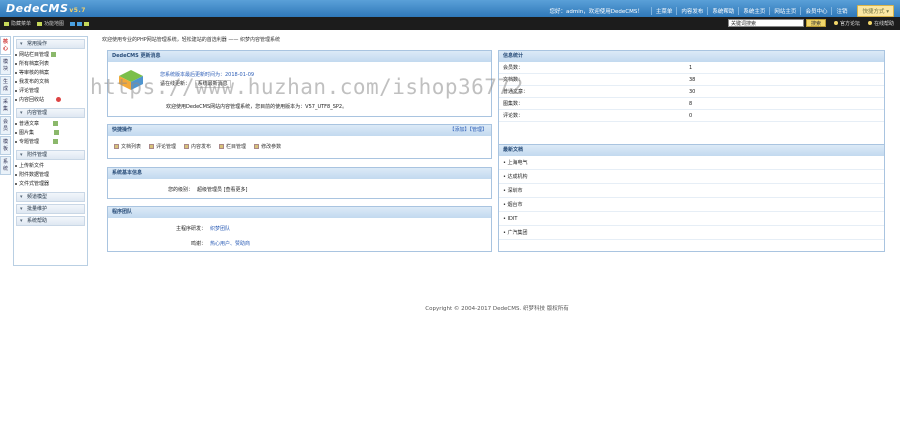 Image resolution: width=900 pixels, height=430 pixels. I want to click on map-icon, so click(40, 23).